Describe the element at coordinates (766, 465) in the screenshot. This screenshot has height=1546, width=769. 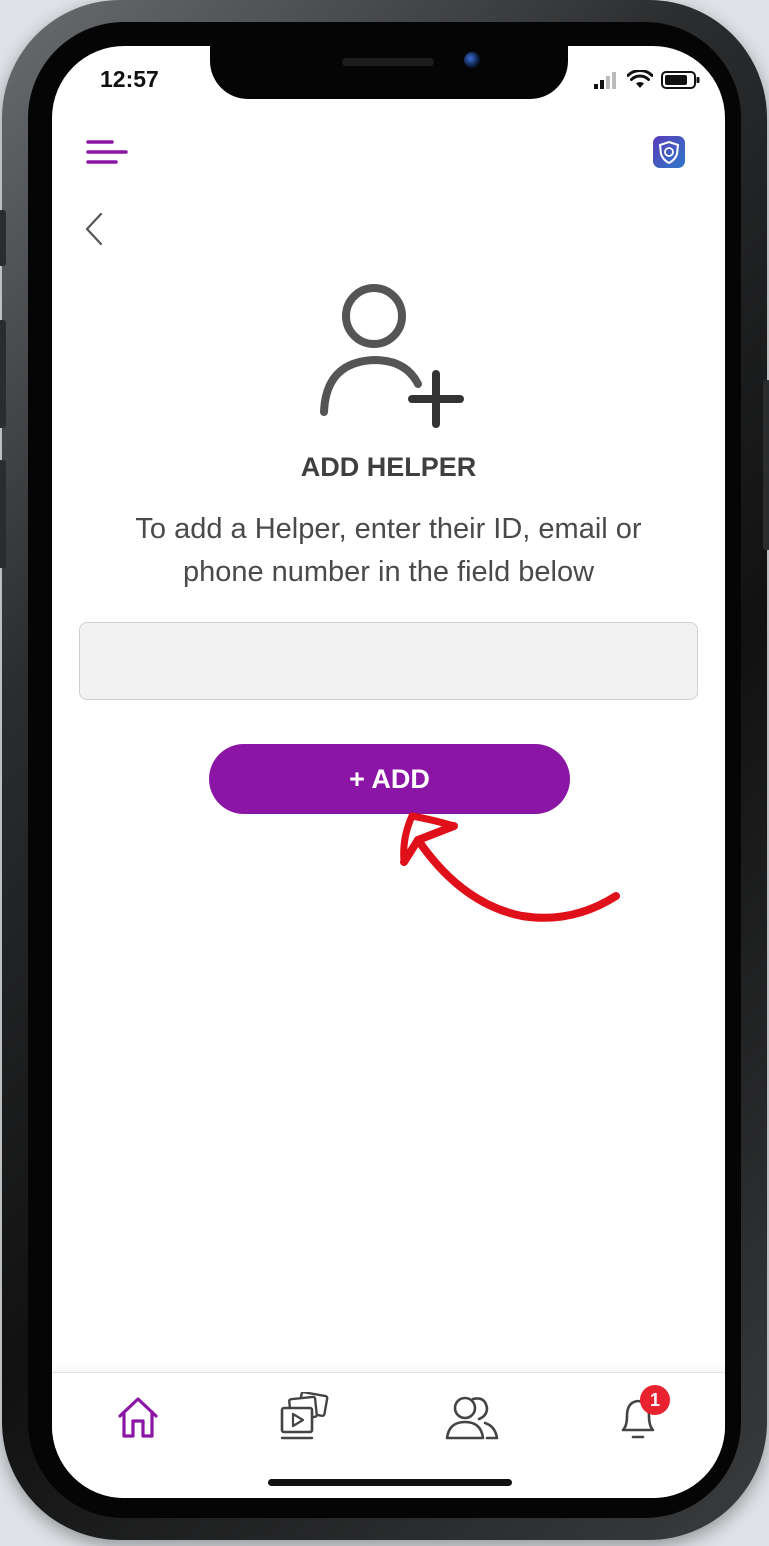
I see `power-button` at that location.